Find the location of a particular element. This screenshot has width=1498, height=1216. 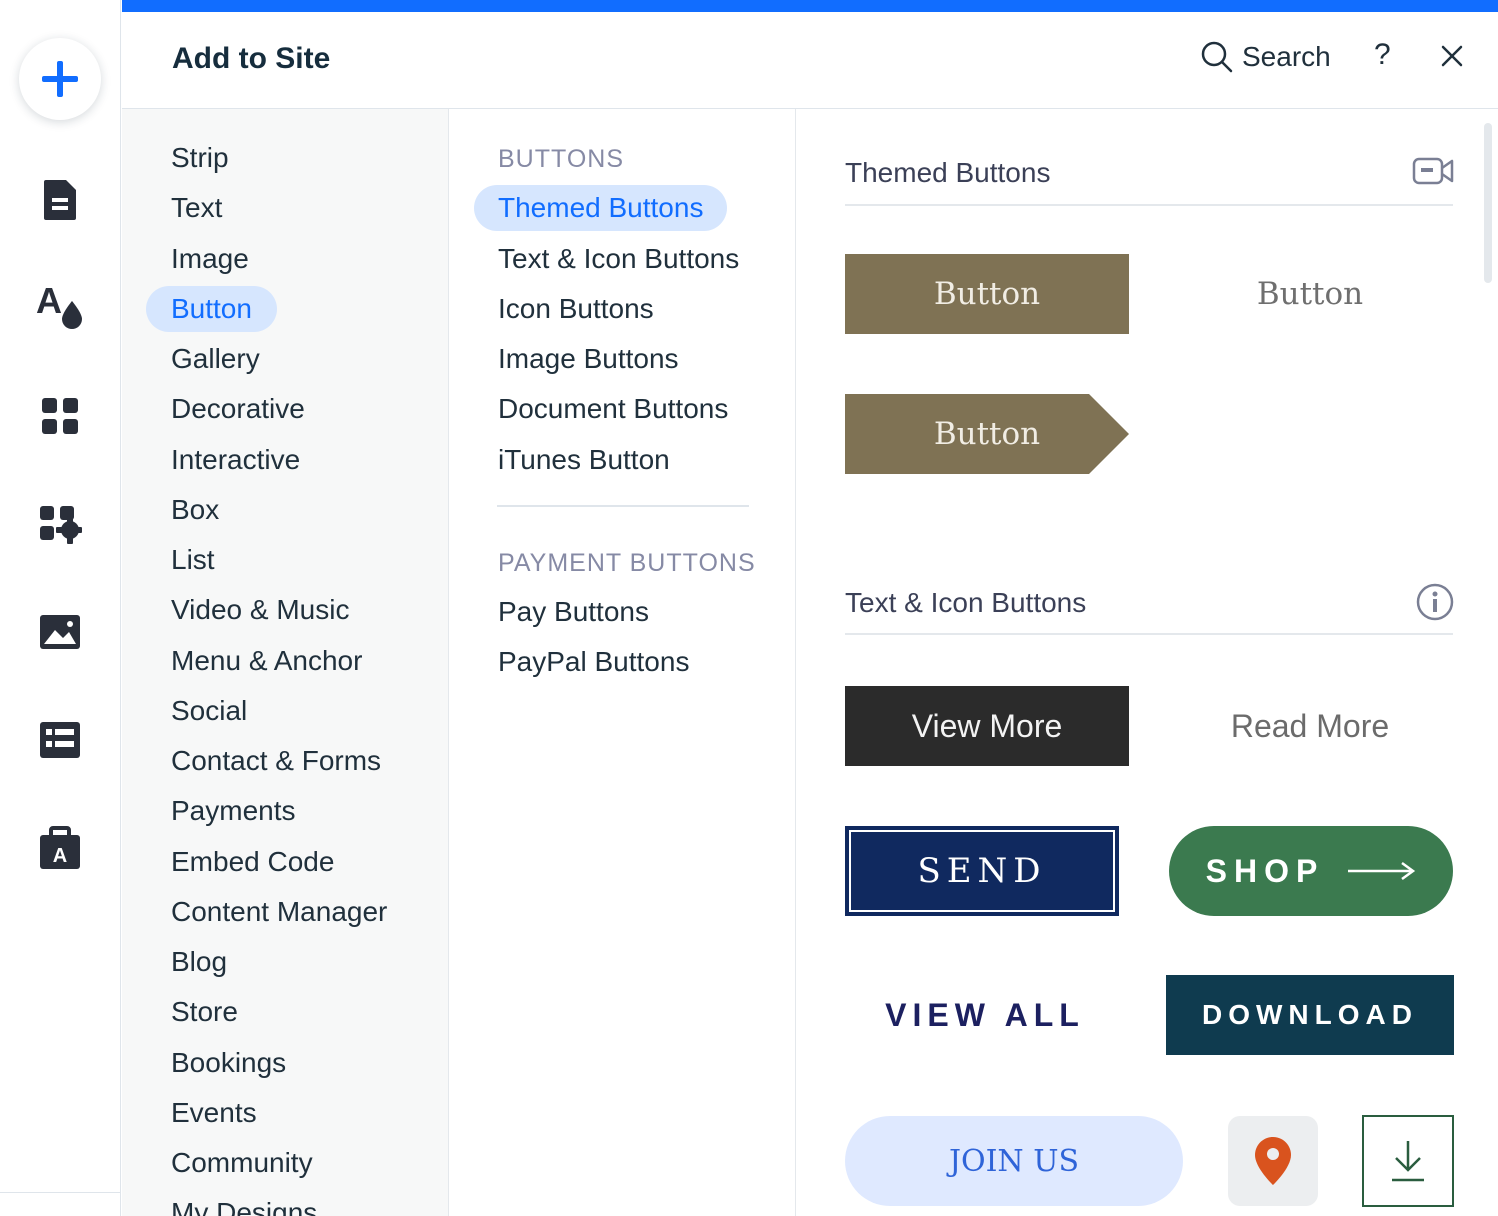

rail-divider is located at coordinates (60, 1192).